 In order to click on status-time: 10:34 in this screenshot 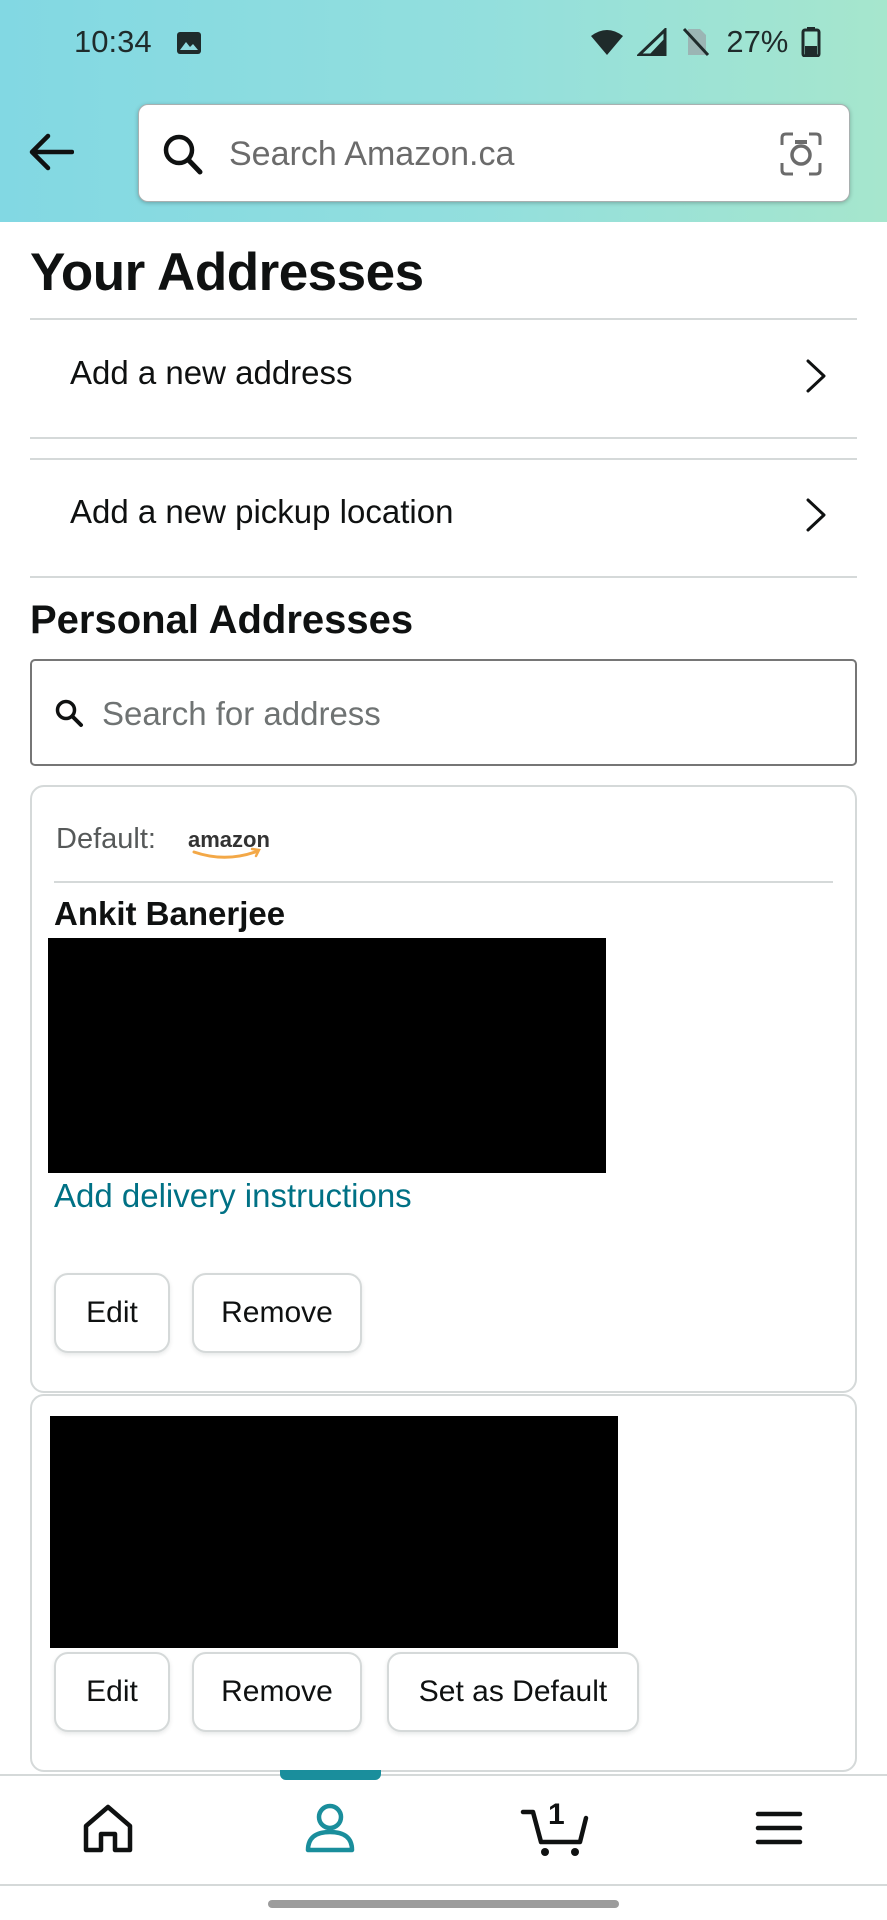, I will do `click(113, 41)`.